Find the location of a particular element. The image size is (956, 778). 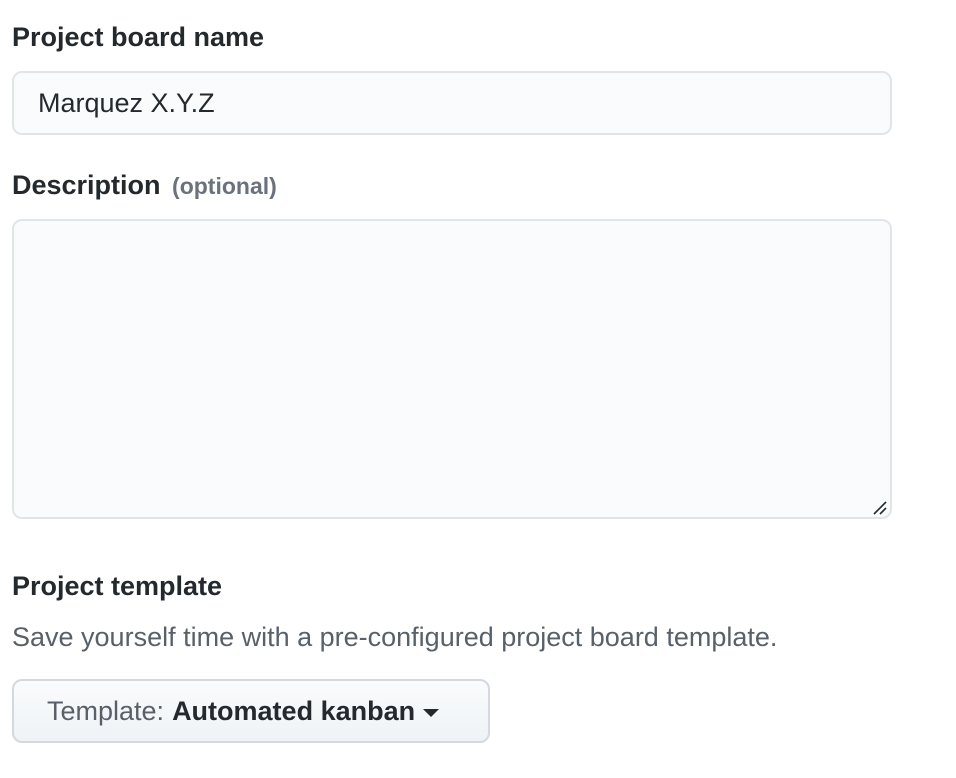

template-selected-value: Automated kanban is located at coordinates (294, 710).